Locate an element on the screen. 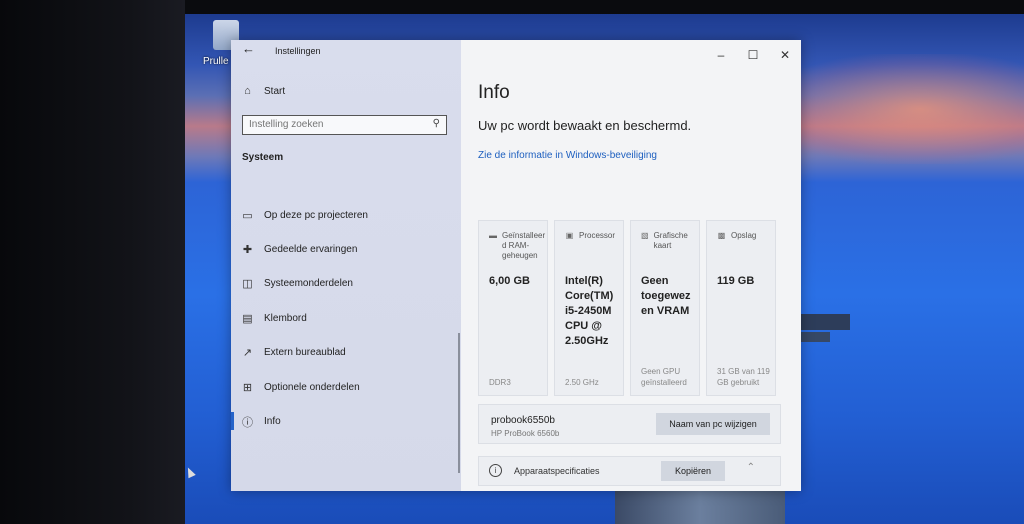  storage-card-value: 119 GB is located at coordinates (736, 281).